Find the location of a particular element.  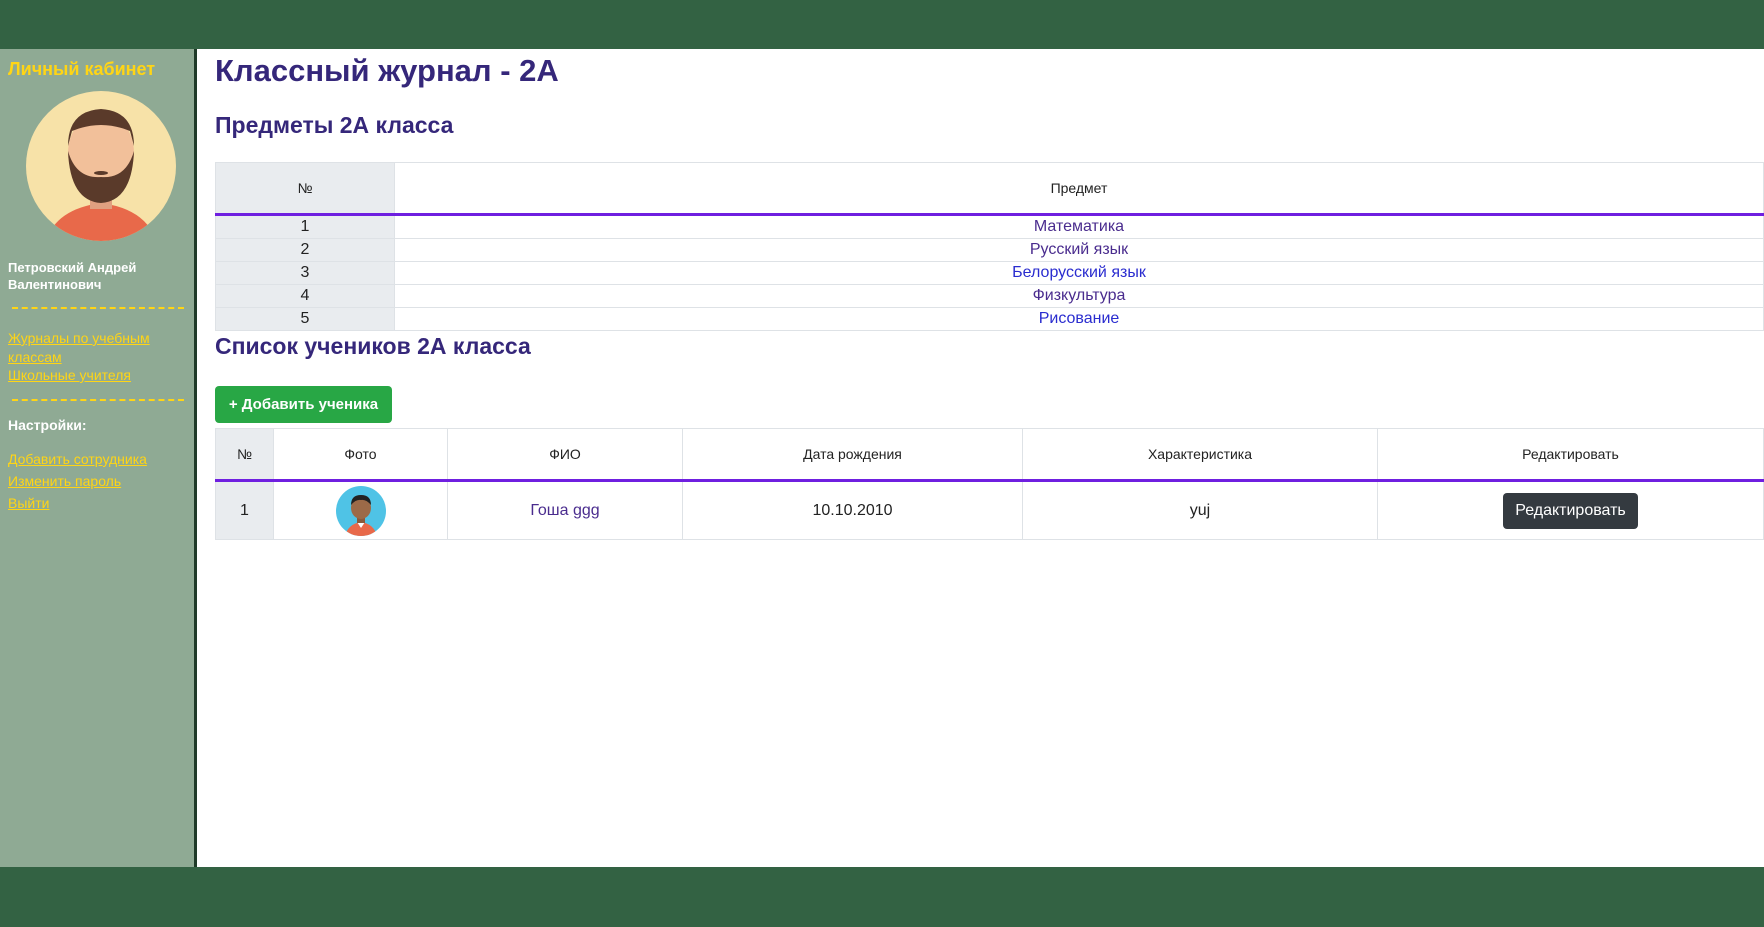

subject-cell: Физкультура is located at coordinates (1079, 296).